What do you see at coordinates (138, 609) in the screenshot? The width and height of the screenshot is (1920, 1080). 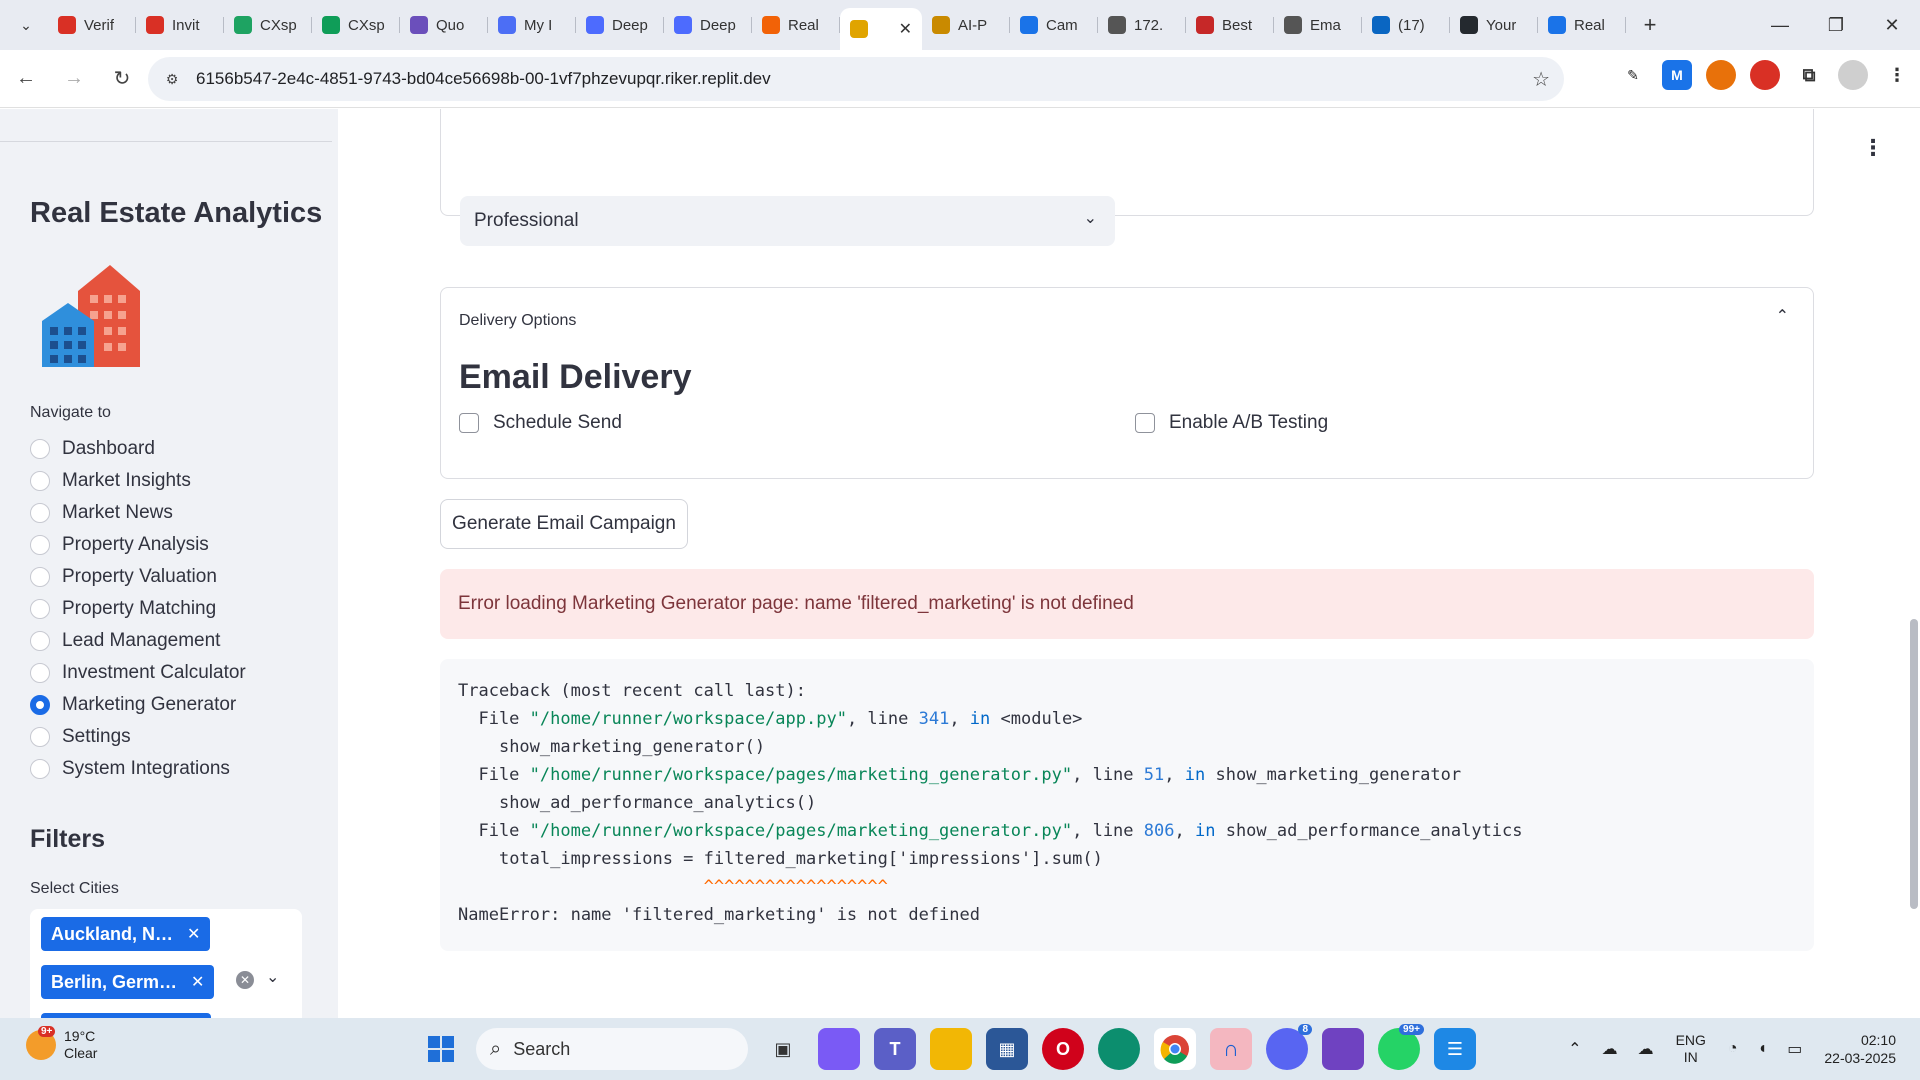 I see `nav-radio-item: Property Matching` at bounding box center [138, 609].